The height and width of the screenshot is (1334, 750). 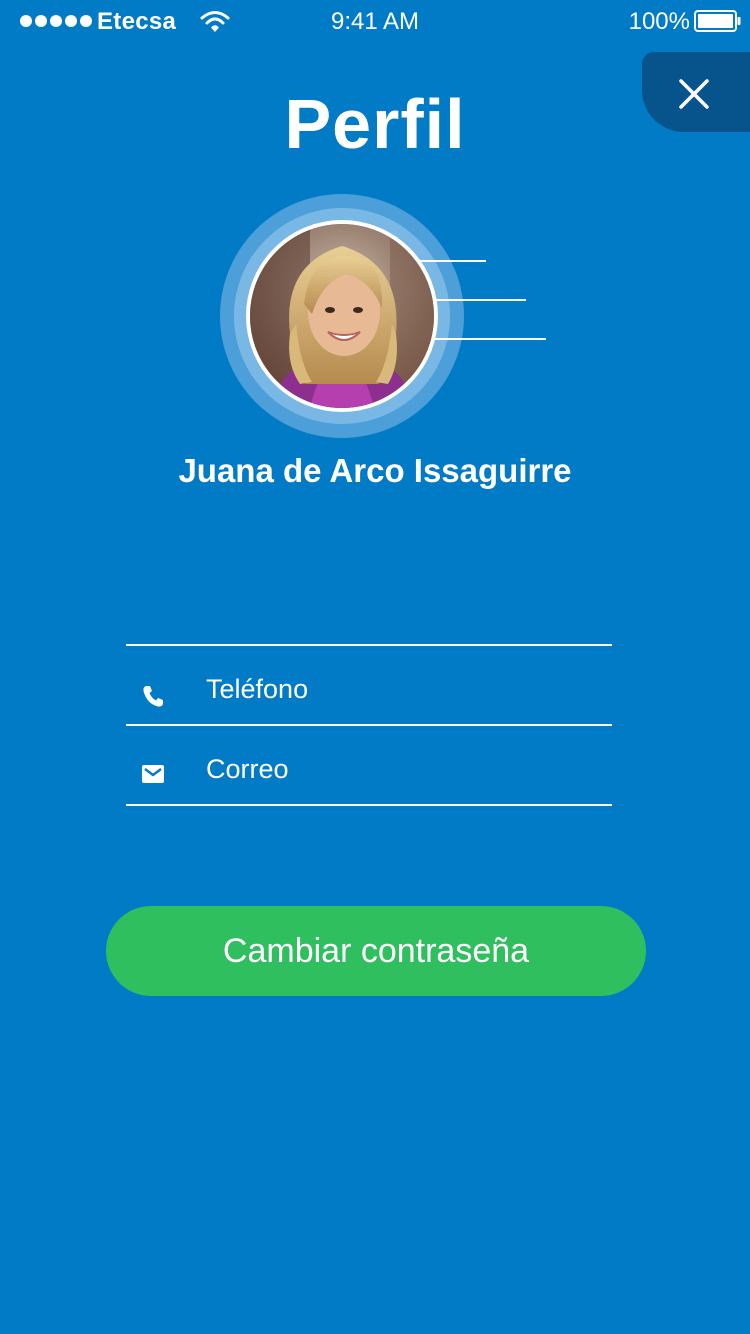 What do you see at coordinates (153, 774) in the screenshot?
I see `envelope-icon` at bounding box center [153, 774].